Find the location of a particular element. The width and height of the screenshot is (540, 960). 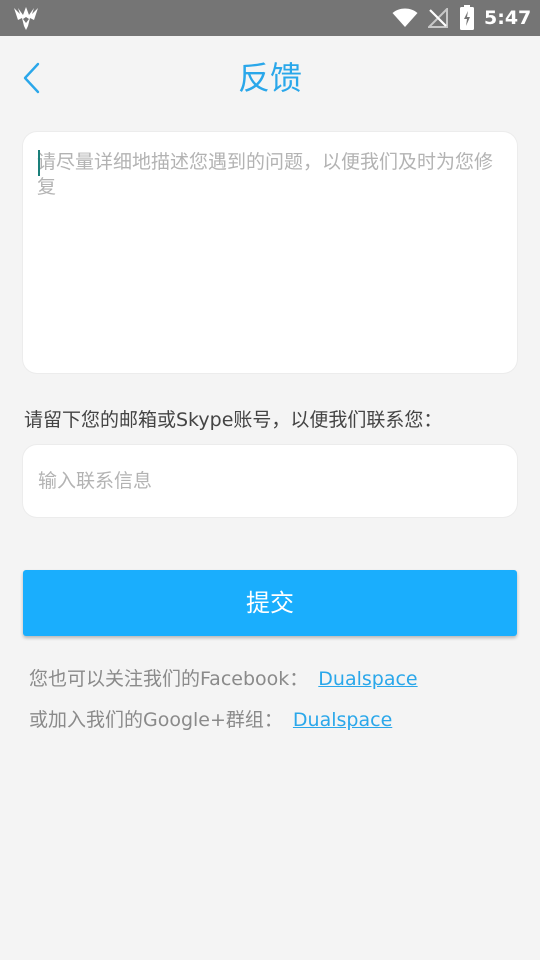

page-title: 反馈 is located at coordinates (269, 78).